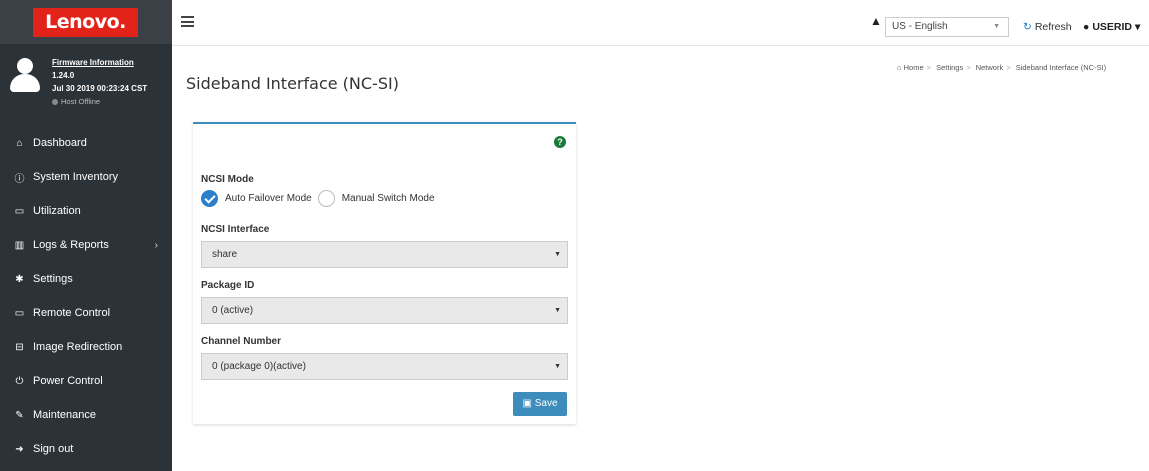  Describe the element at coordinates (1111, 27) in the screenshot. I see `user-menu: ● USERID ▾` at that location.